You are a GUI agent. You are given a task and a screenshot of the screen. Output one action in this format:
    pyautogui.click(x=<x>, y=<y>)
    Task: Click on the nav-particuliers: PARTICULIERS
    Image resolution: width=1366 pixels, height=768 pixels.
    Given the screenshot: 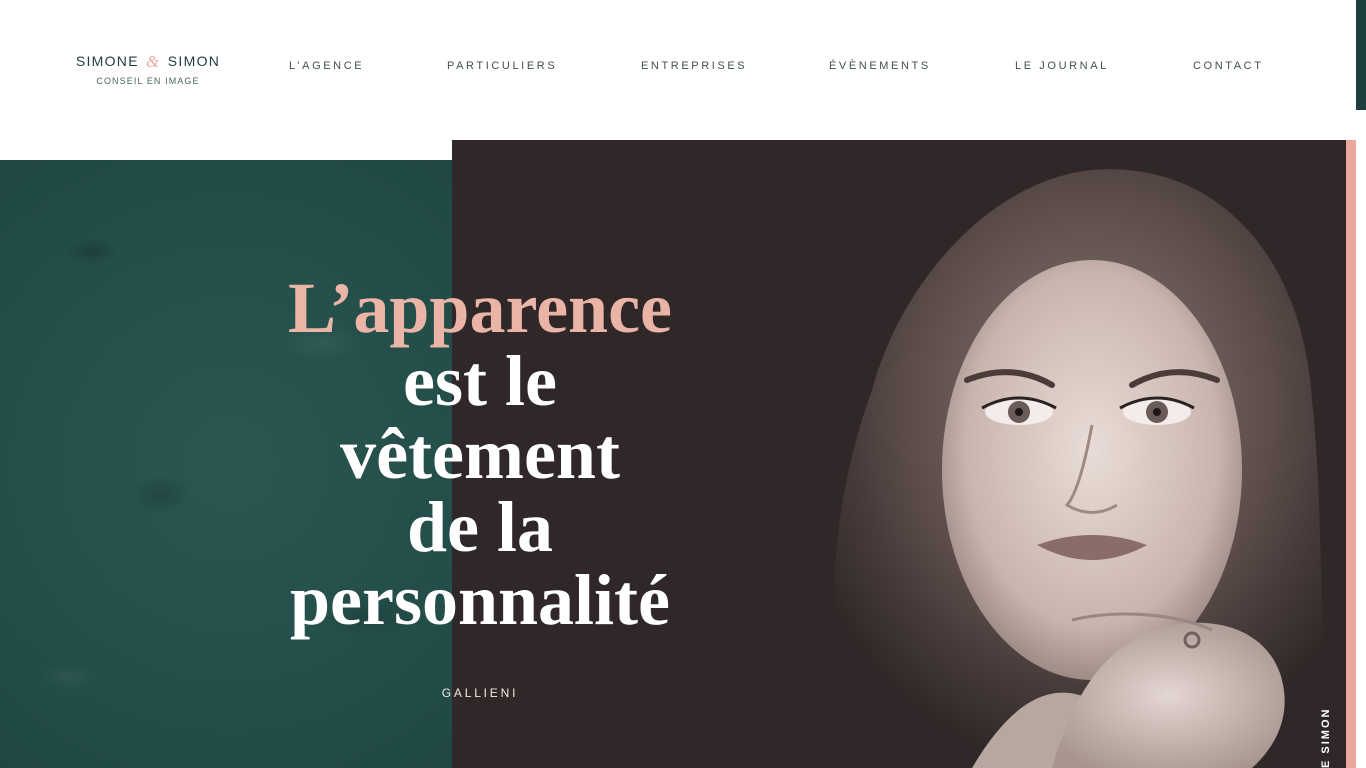 What is the action you would take?
    pyautogui.click(x=502, y=66)
    